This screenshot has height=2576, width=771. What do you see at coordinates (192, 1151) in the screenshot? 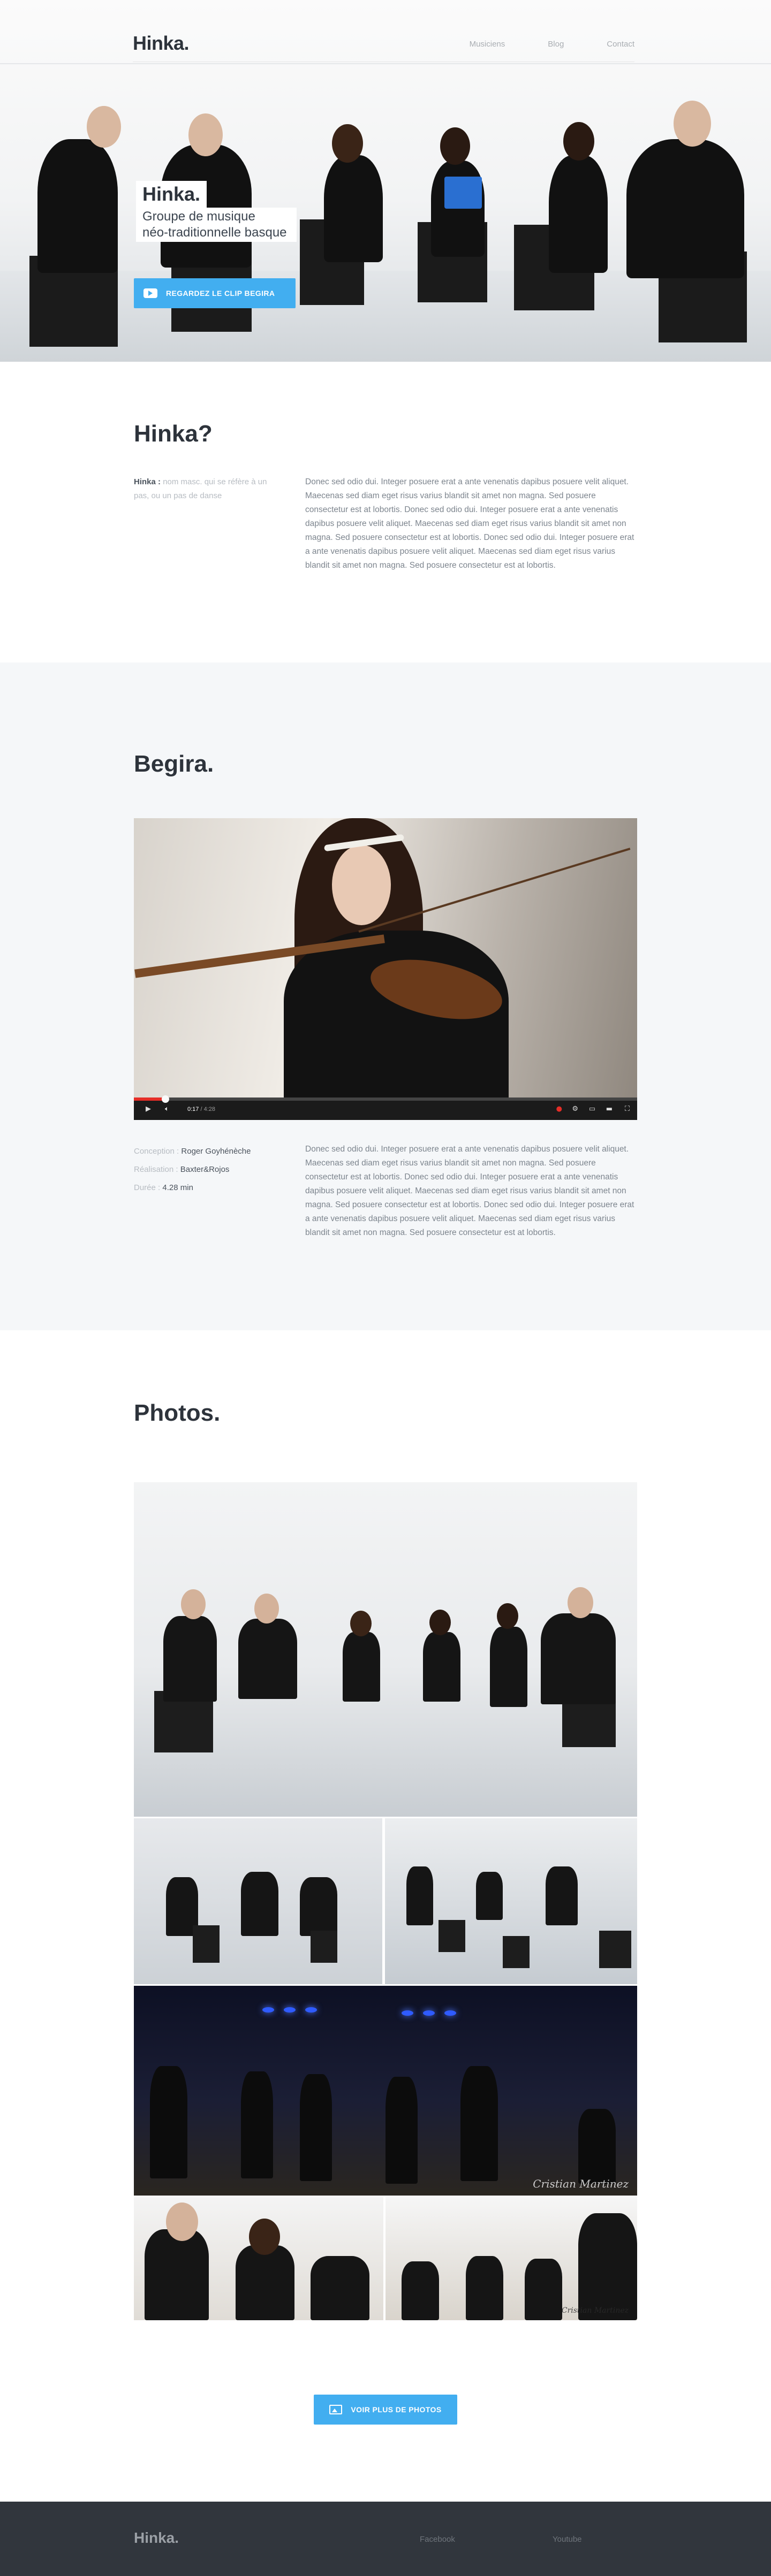
I see `credit-conception: Conception : Roger Goyhénèche` at bounding box center [192, 1151].